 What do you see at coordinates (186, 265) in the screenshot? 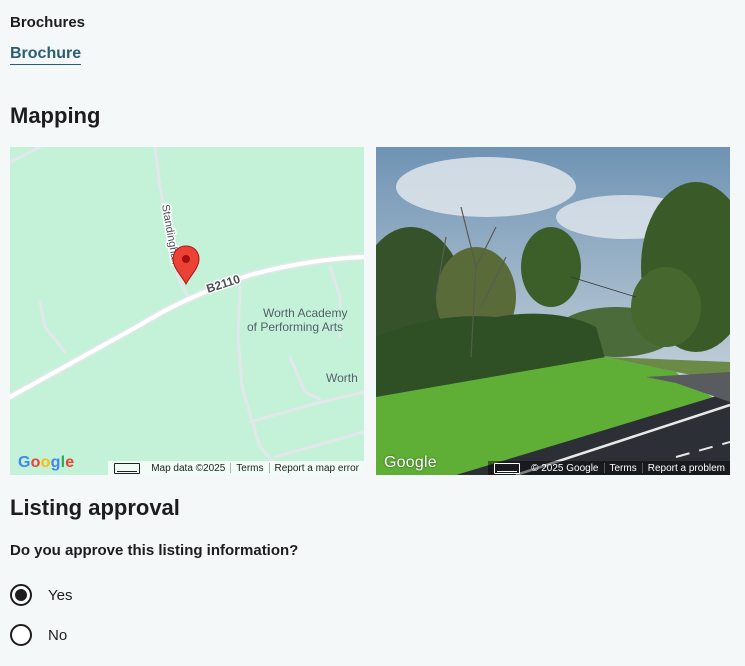
I see `map-pin-icon` at bounding box center [186, 265].